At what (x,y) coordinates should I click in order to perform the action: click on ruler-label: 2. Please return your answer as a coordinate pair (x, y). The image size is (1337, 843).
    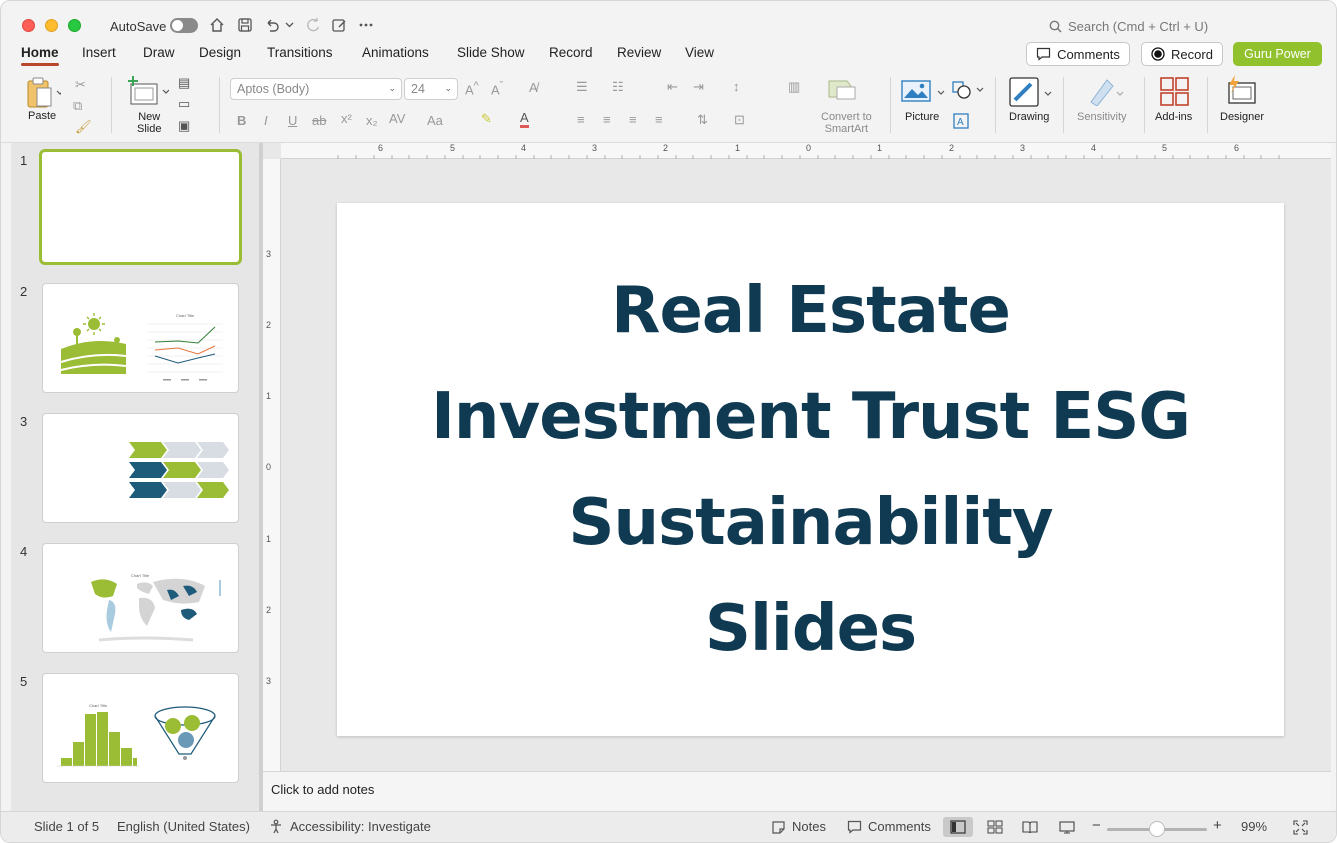
    Looking at the image, I should click on (269, 325).